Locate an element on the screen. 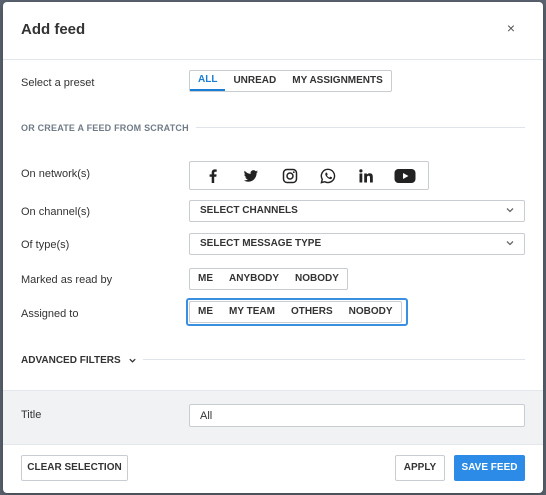 The image size is (546, 495). assigned-focus-outline: ME MY TEAM OTHERS NOBODY is located at coordinates (297, 312).